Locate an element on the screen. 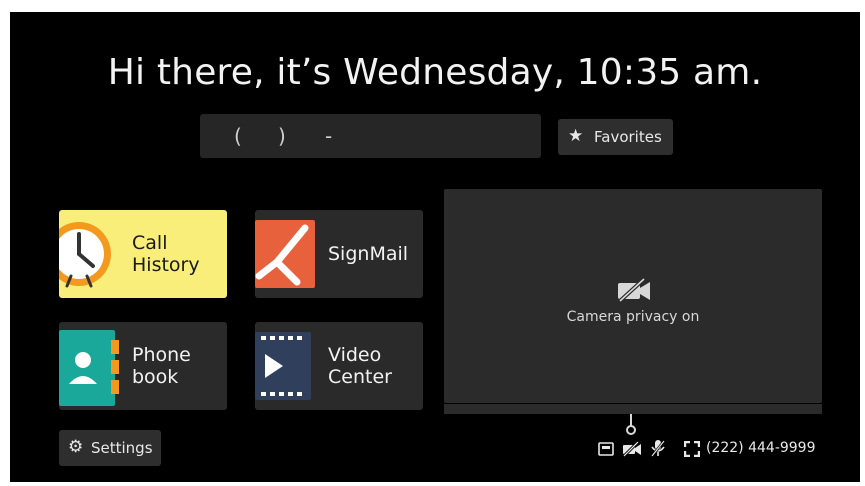 The width and height of the screenshot is (865, 486). own-phone-number: (222) 444-9999 is located at coordinates (761, 448).